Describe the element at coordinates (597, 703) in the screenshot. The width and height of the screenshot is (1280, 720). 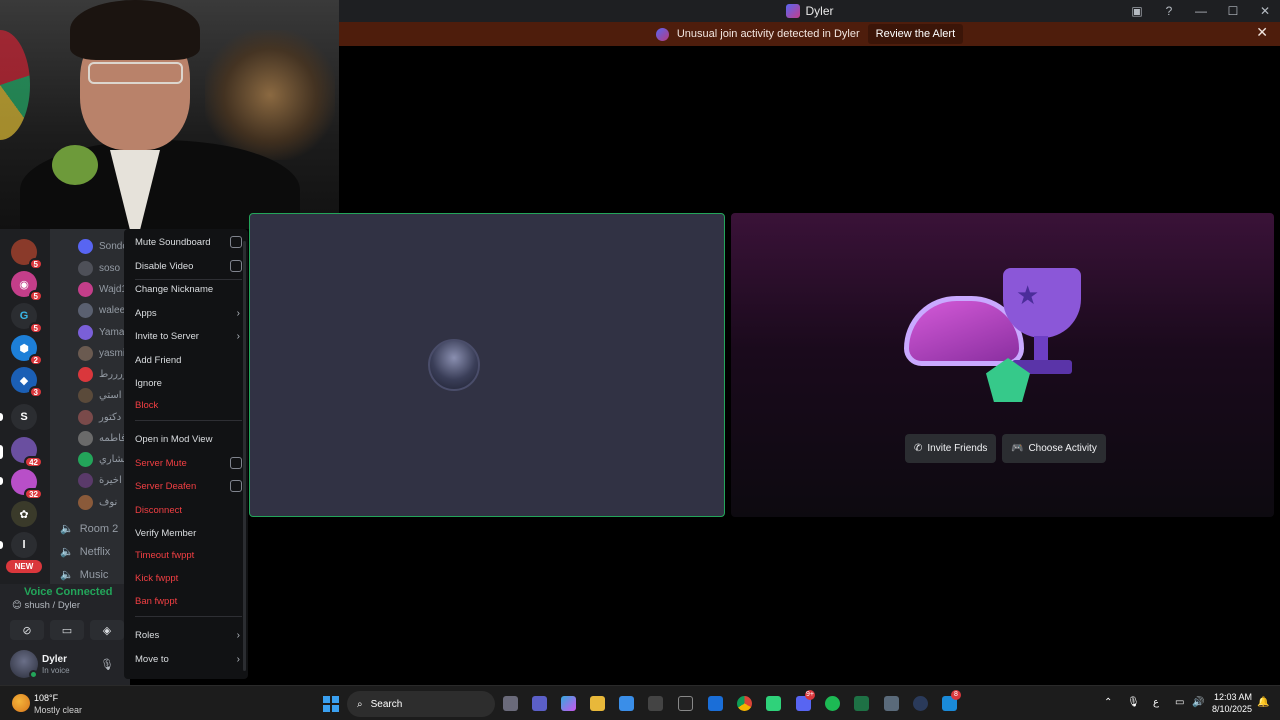
I see `file-explorer-icon` at that location.